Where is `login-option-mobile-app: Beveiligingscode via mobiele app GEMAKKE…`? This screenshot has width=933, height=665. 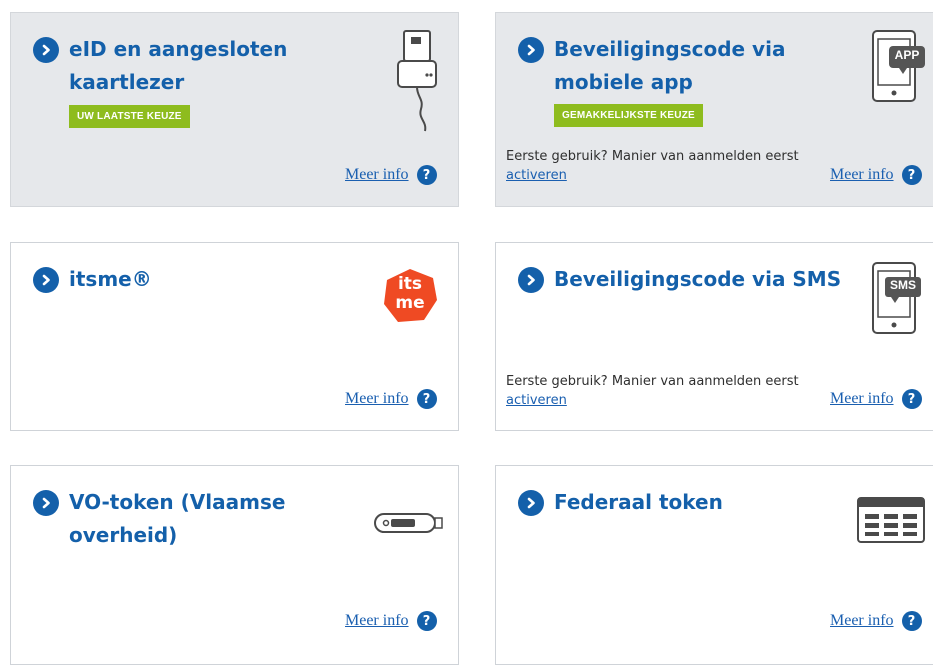
login-option-mobile-app: Beveiligingscode via mobiele app GEMAKKE… is located at coordinates (714, 109).